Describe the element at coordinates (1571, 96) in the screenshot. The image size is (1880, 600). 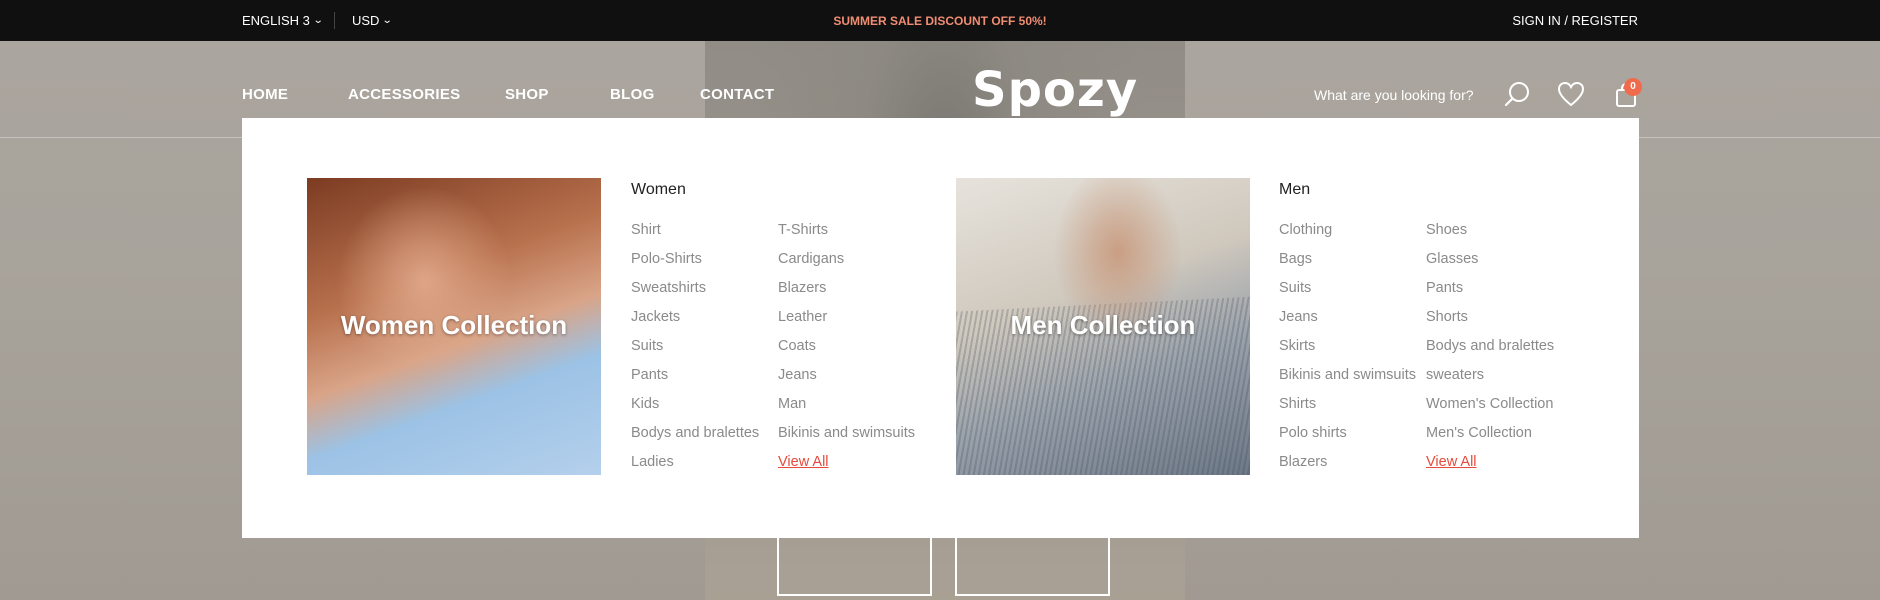
I see `heart-icon` at that location.